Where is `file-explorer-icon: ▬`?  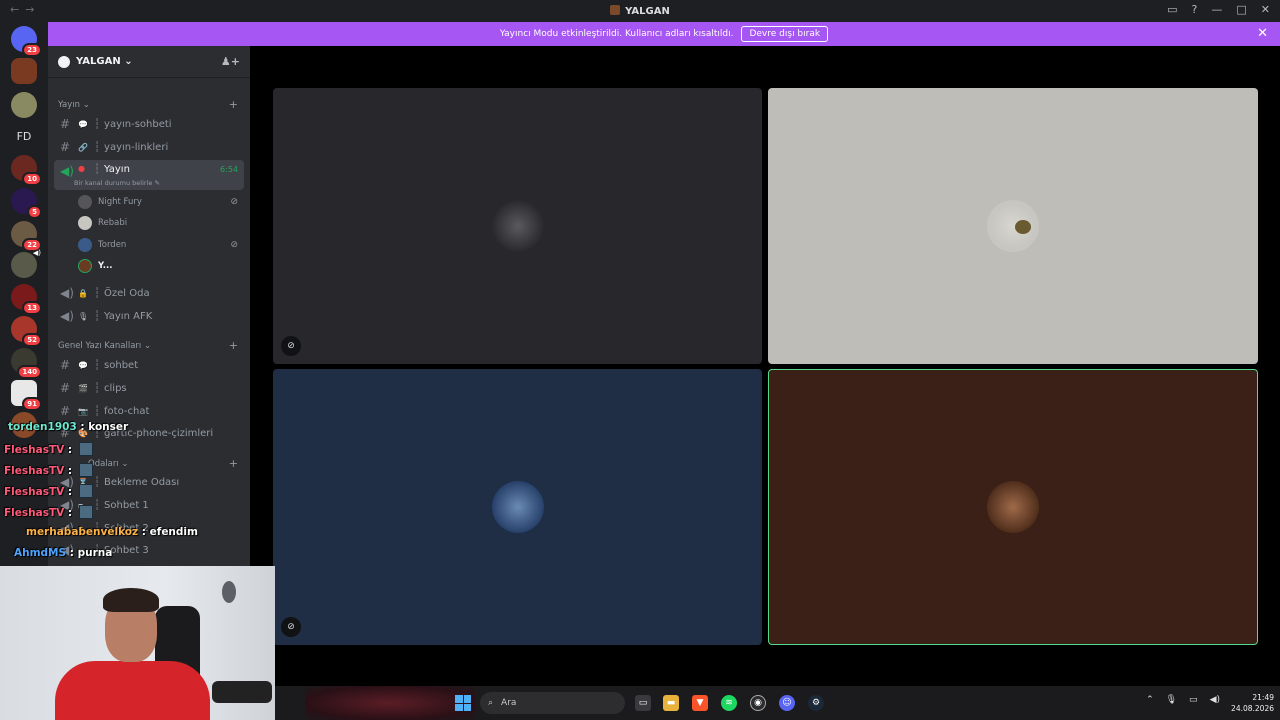 file-explorer-icon: ▬ is located at coordinates (671, 703).